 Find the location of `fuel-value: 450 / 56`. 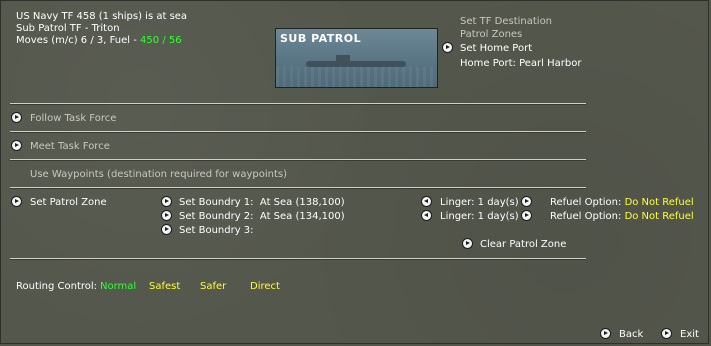

fuel-value: 450 / 56 is located at coordinates (161, 40).